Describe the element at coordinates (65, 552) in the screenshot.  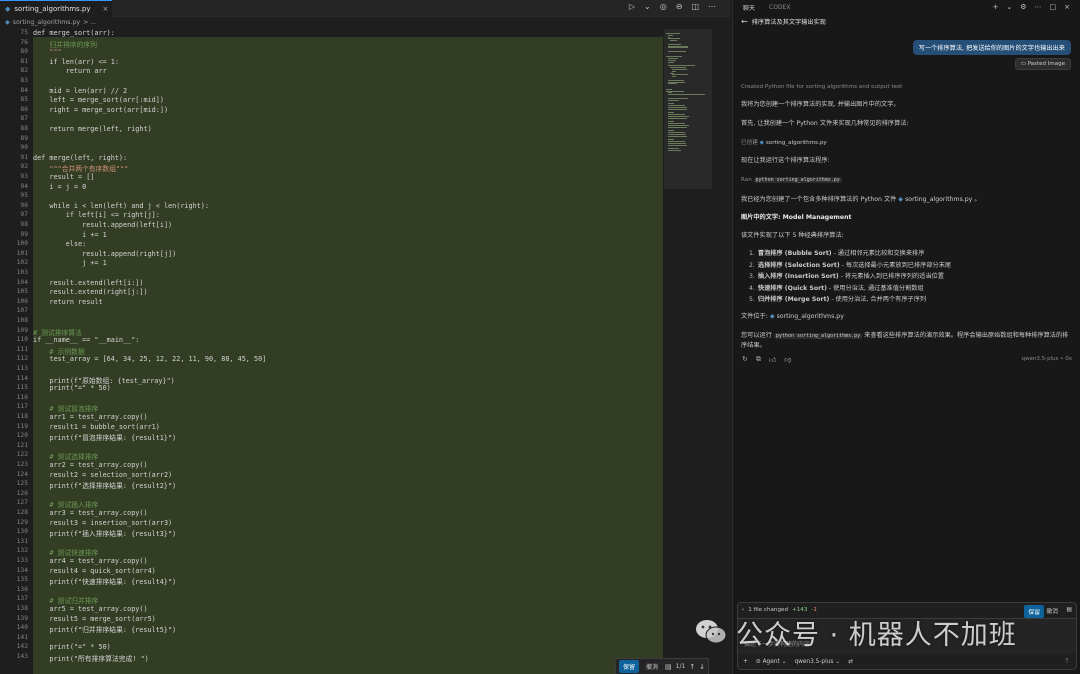
I see `code-line: # 测试快速排序` at that location.